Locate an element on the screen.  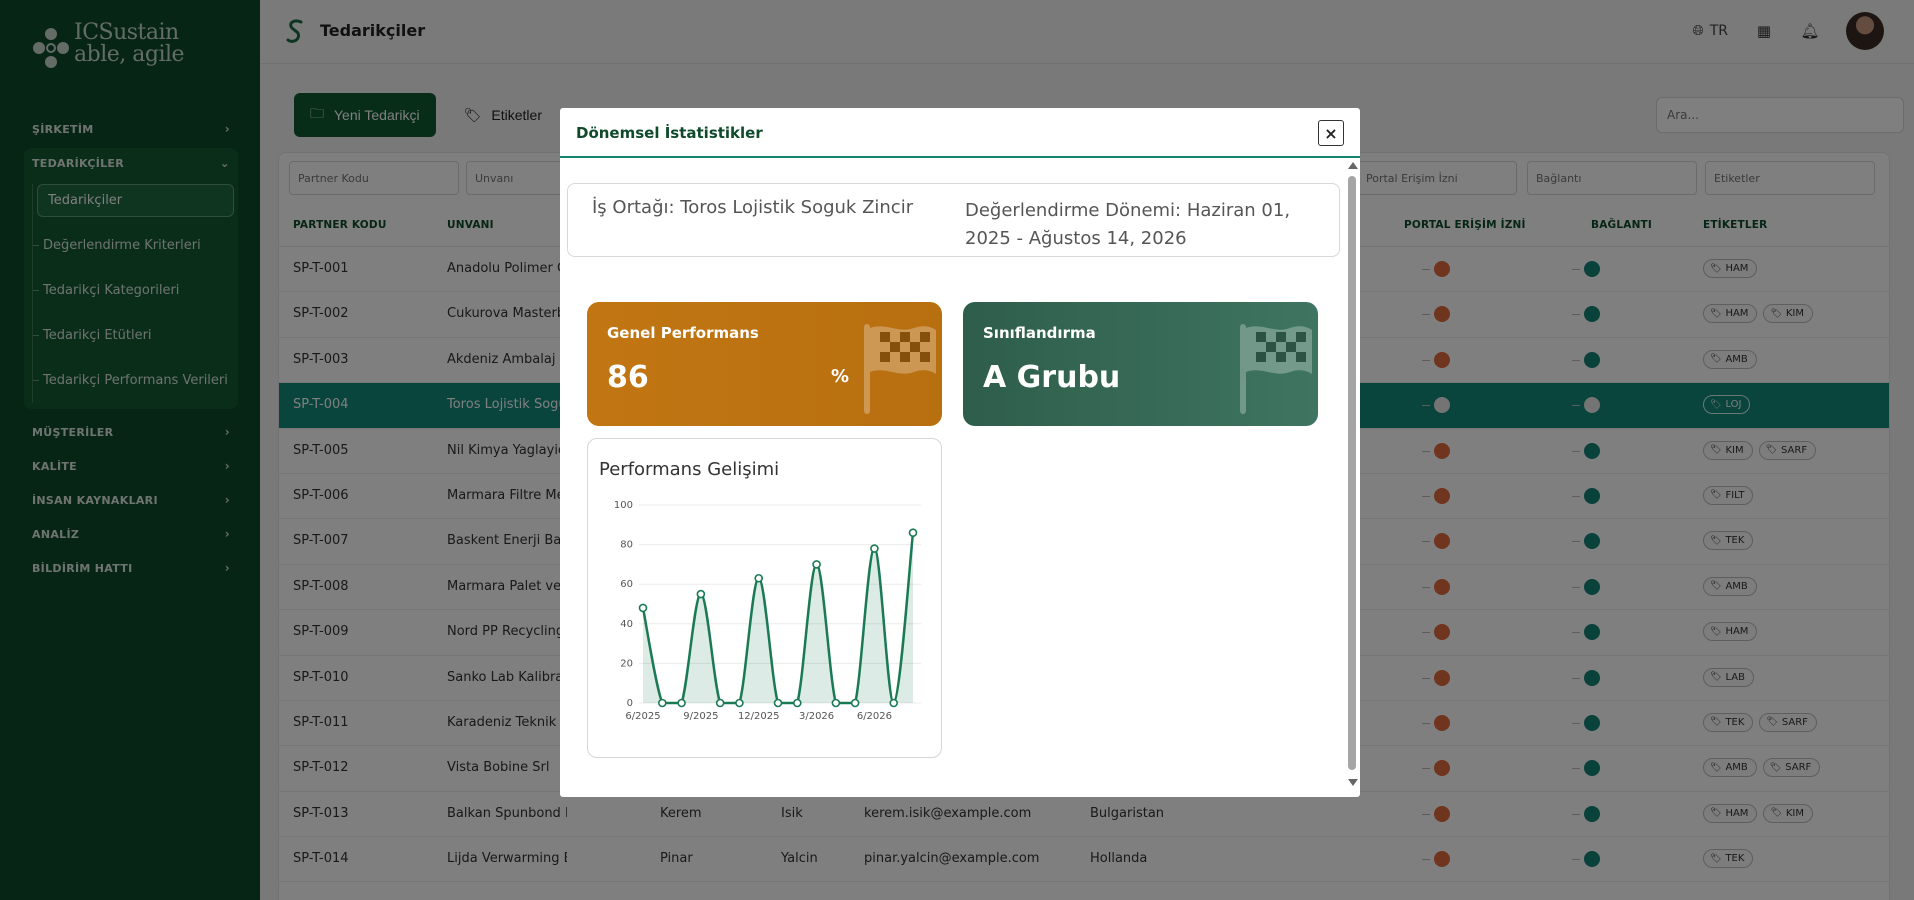
x-tick-label: 6/2025 is located at coordinates (642, 716).